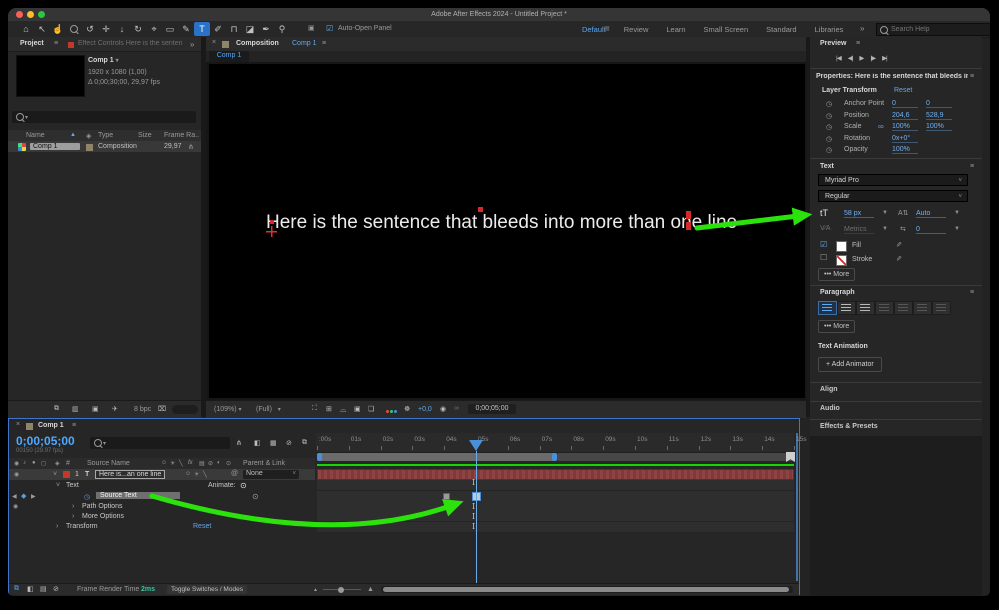 The height and width of the screenshot is (610, 999). What do you see at coordinates (56, 589) in the screenshot?
I see `blur-icon: ⊘` at bounding box center [56, 589].